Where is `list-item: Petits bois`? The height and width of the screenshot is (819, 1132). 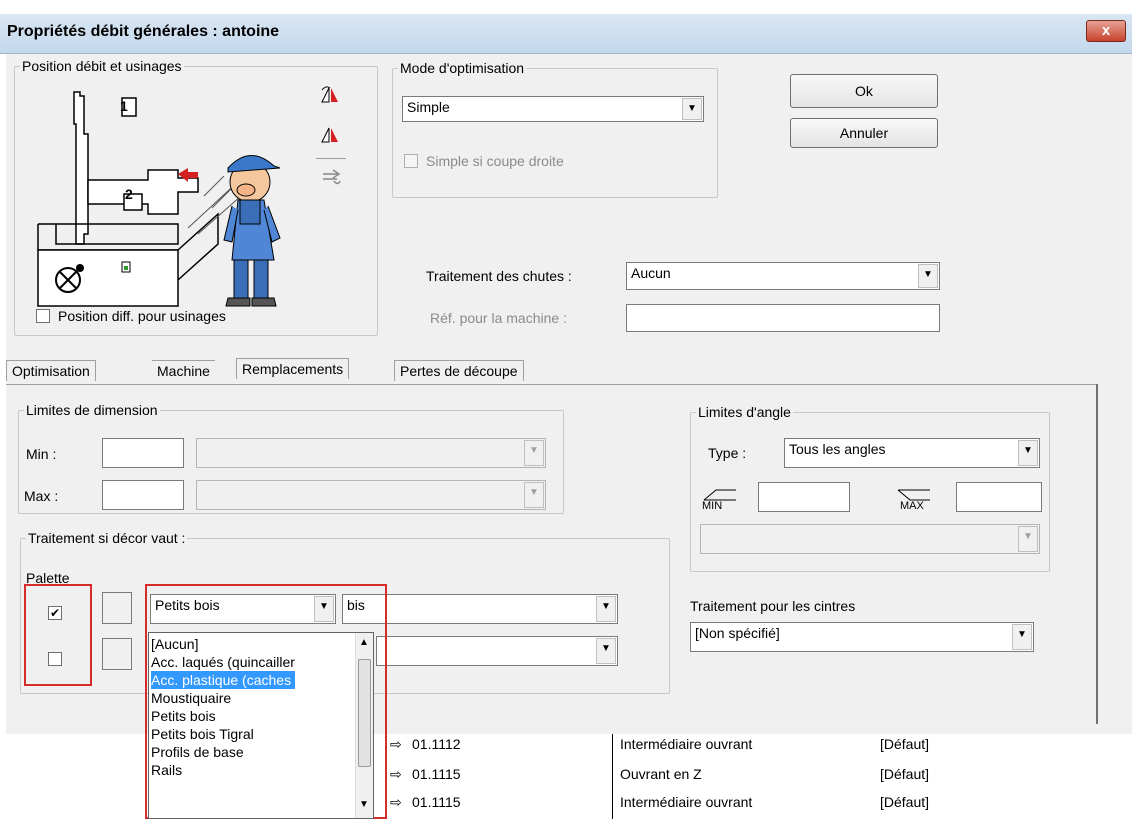 list-item: Petits bois is located at coordinates (183, 716).